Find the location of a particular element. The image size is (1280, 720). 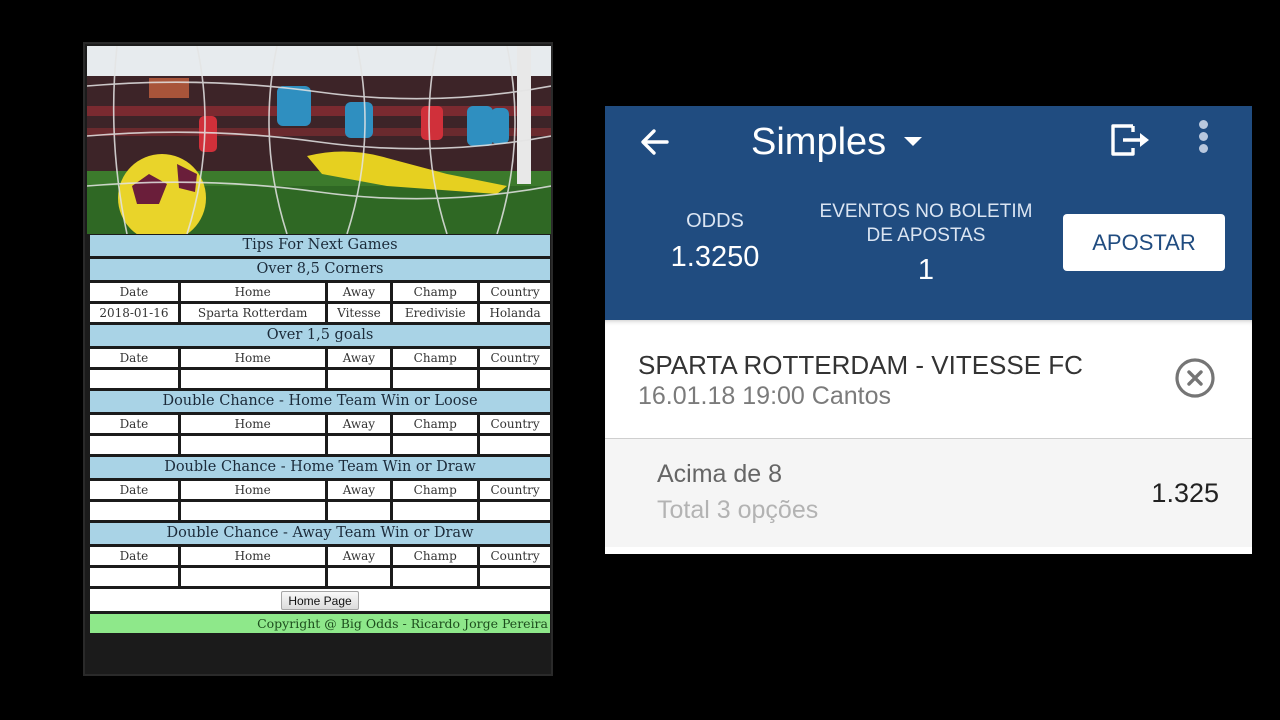

home-page-button: Home Page is located at coordinates (320, 601).